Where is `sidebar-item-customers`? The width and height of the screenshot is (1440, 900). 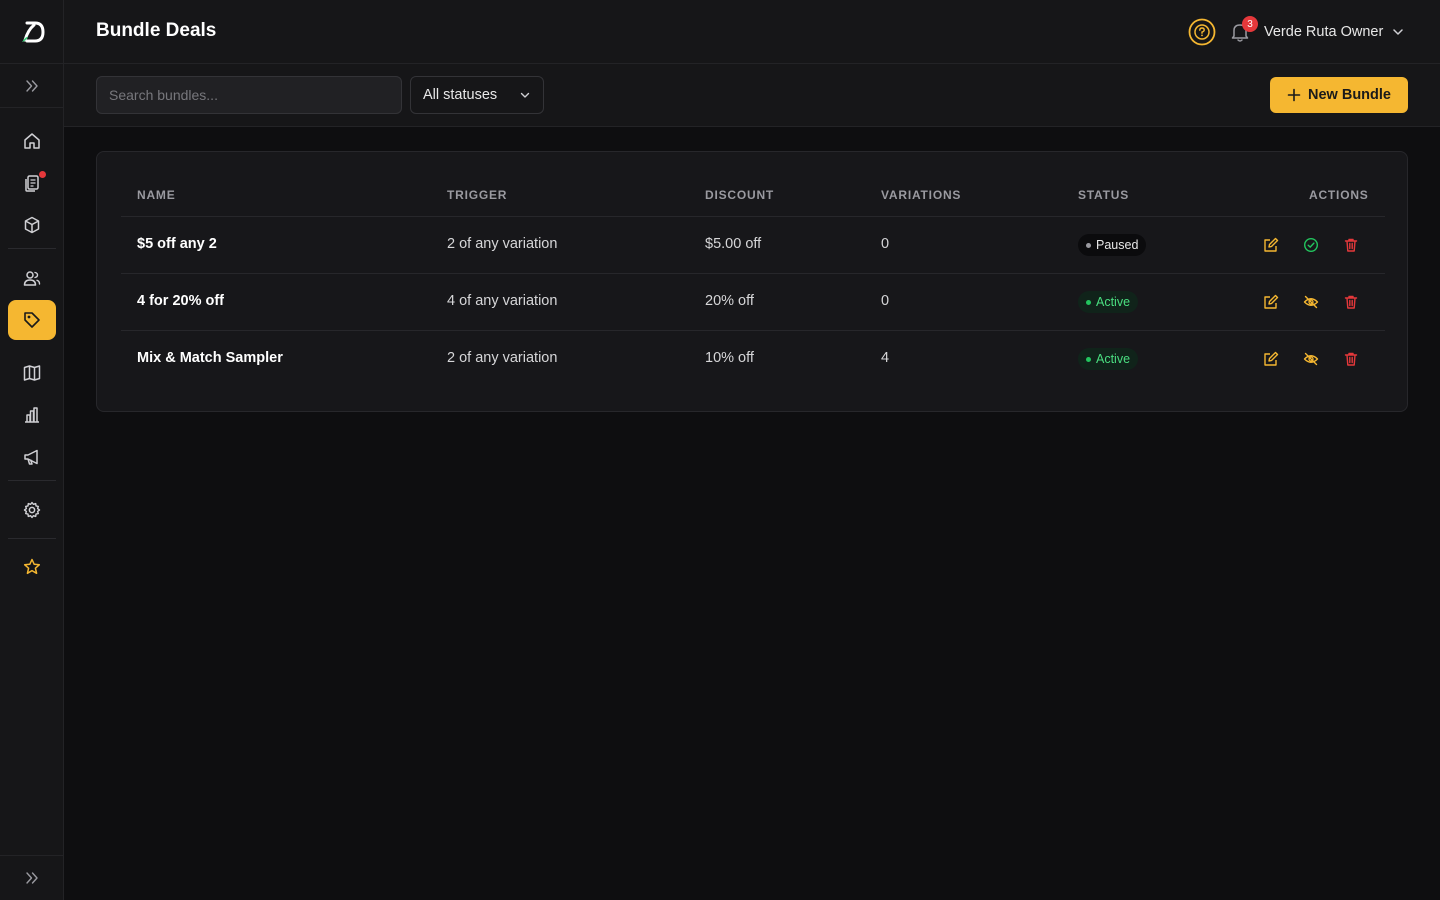 sidebar-item-customers is located at coordinates (32, 278).